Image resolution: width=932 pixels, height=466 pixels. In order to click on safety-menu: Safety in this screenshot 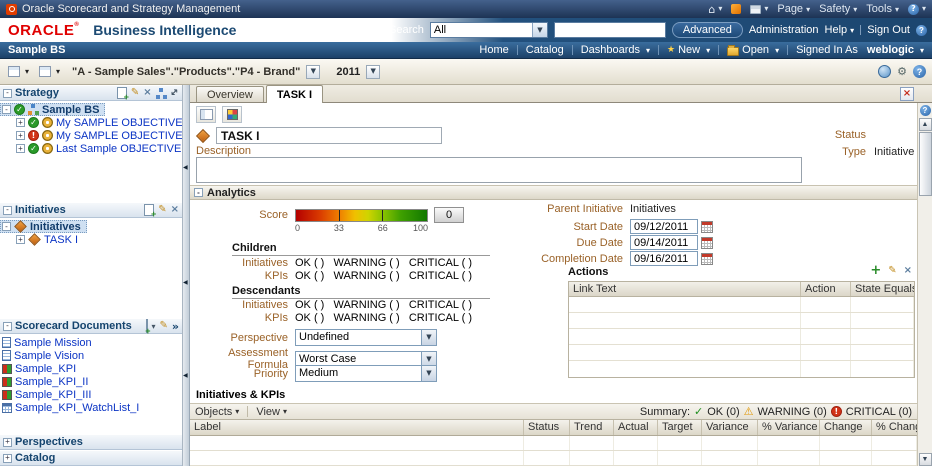, I will do `click(838, 9)`.